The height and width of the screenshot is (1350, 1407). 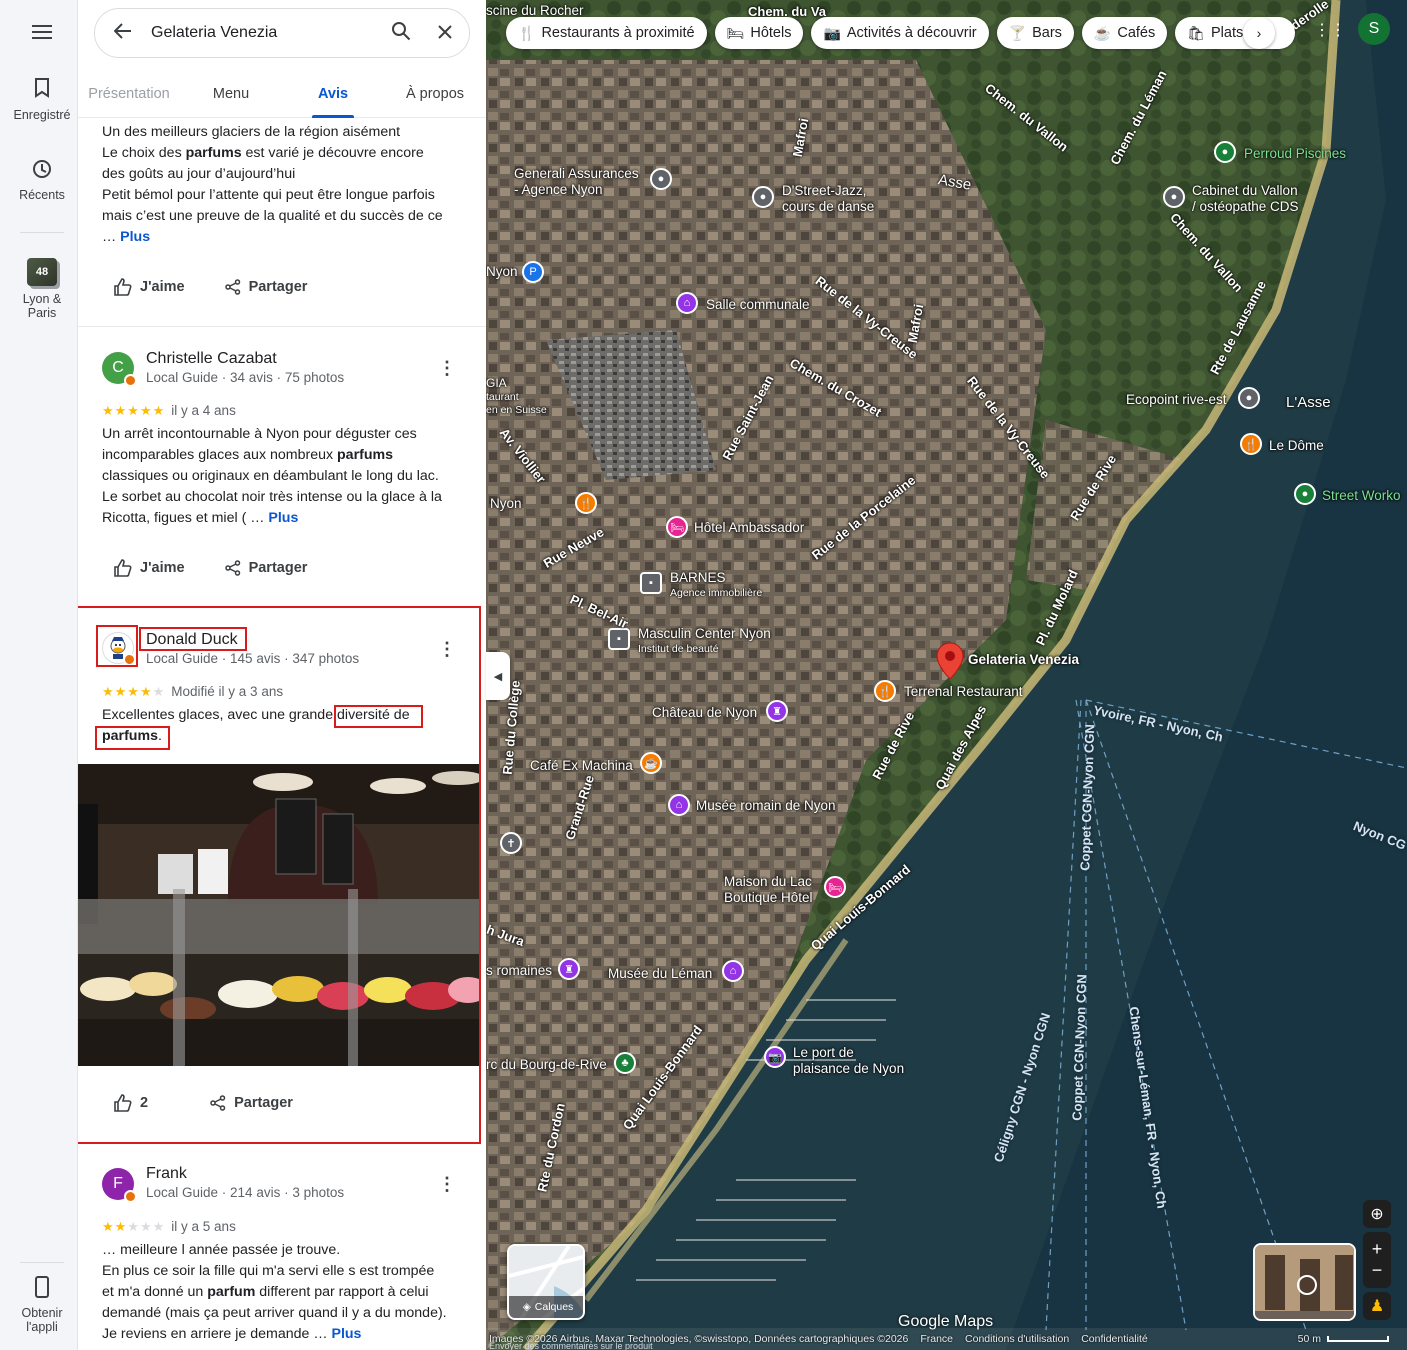 What do you see at coordinates (1374, 29) in the screenshot?
I see `account-avatar: S` at bounding box center [1374, 29].